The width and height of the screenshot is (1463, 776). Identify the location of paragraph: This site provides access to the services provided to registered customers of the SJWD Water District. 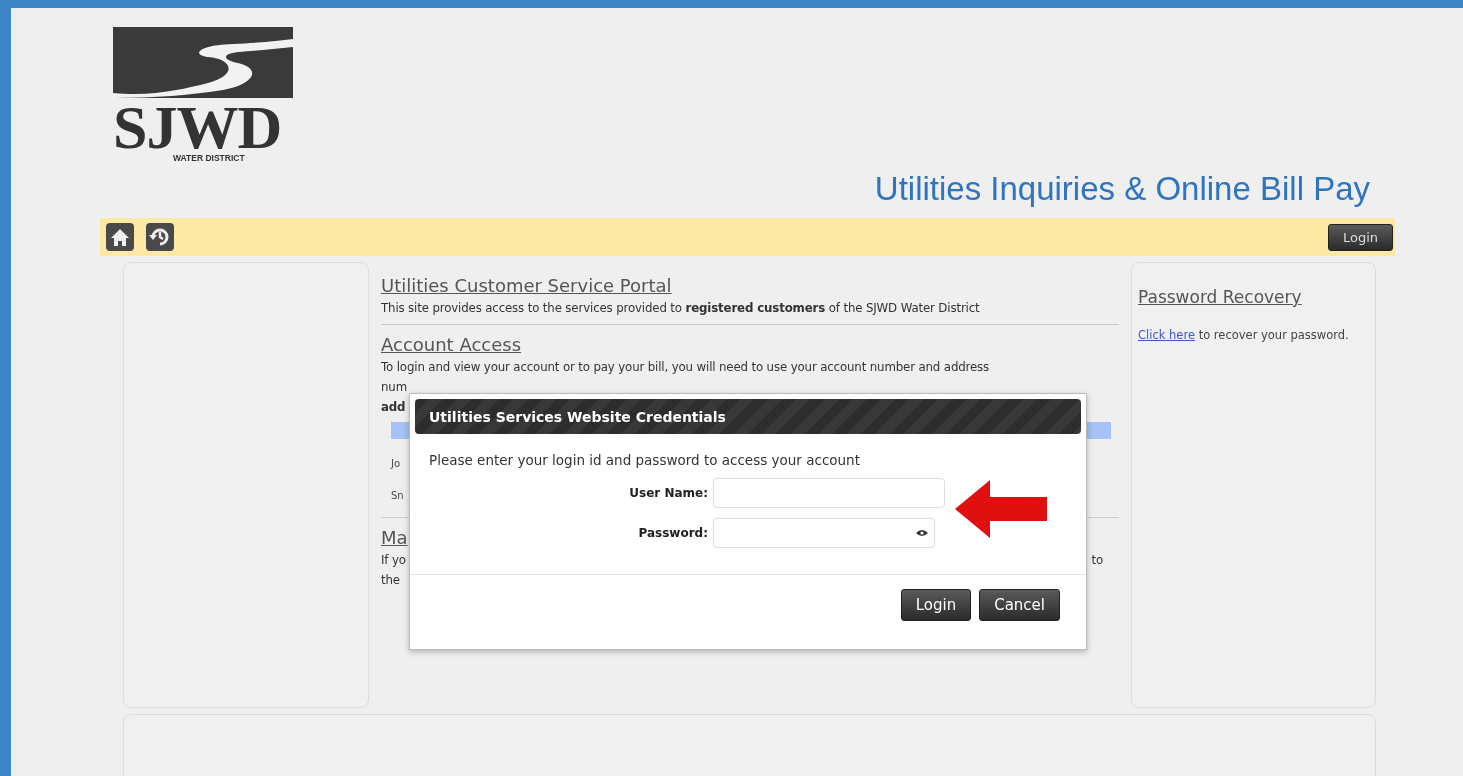
(680, 308).